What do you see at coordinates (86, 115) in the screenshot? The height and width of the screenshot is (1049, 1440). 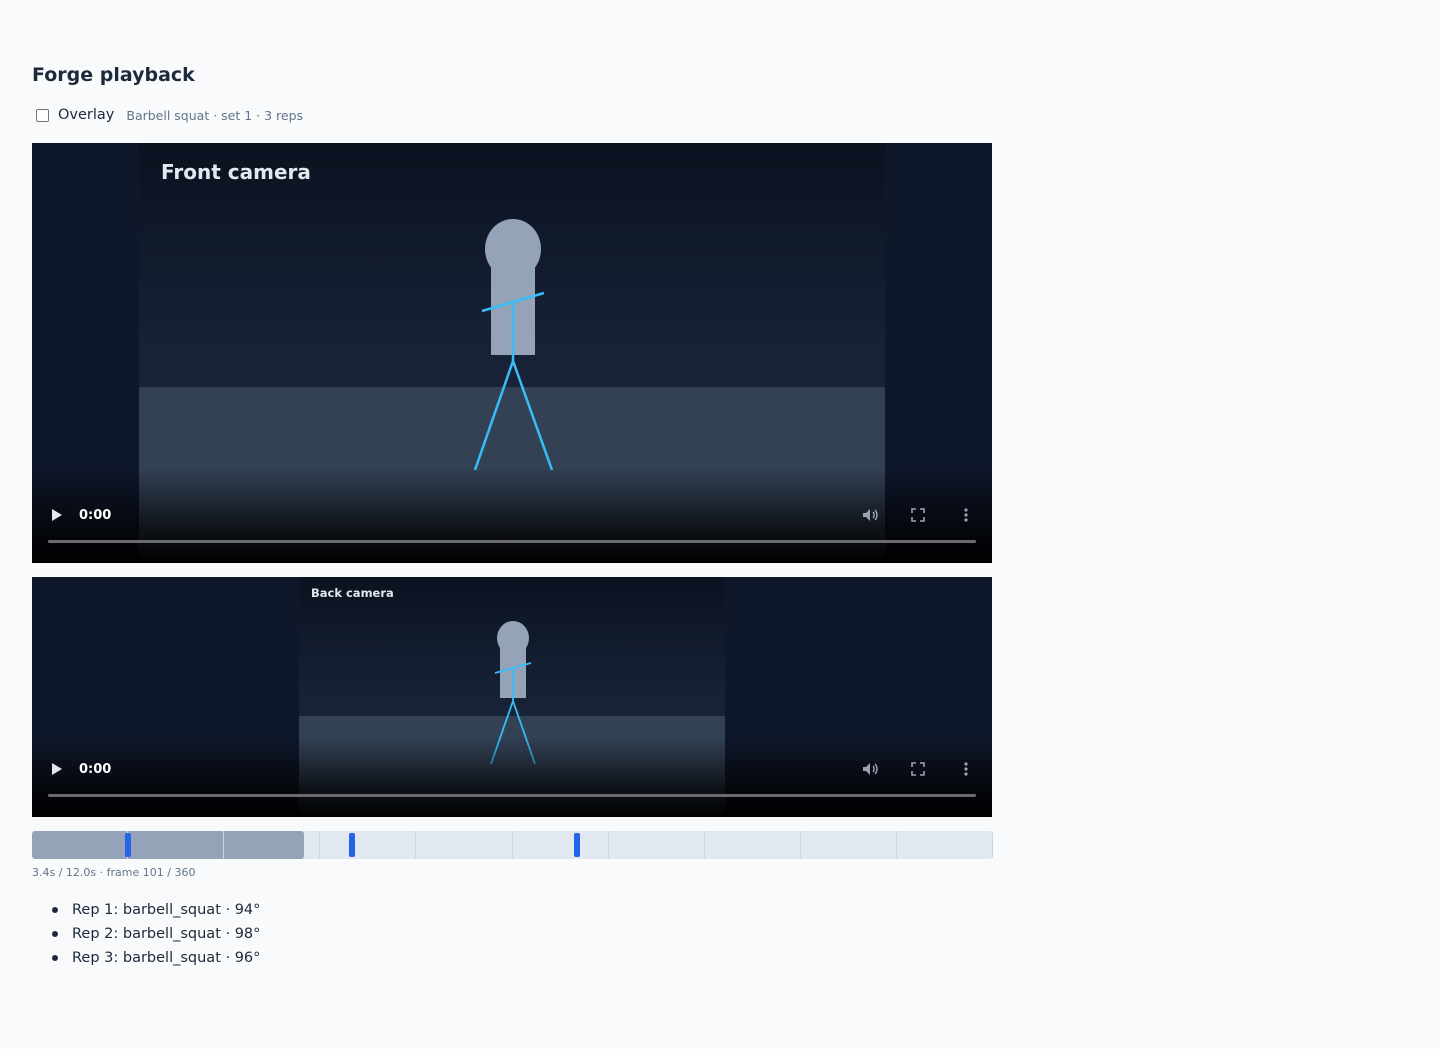 I see `overlay-label: Overlay` at bounding box center [86, 115].